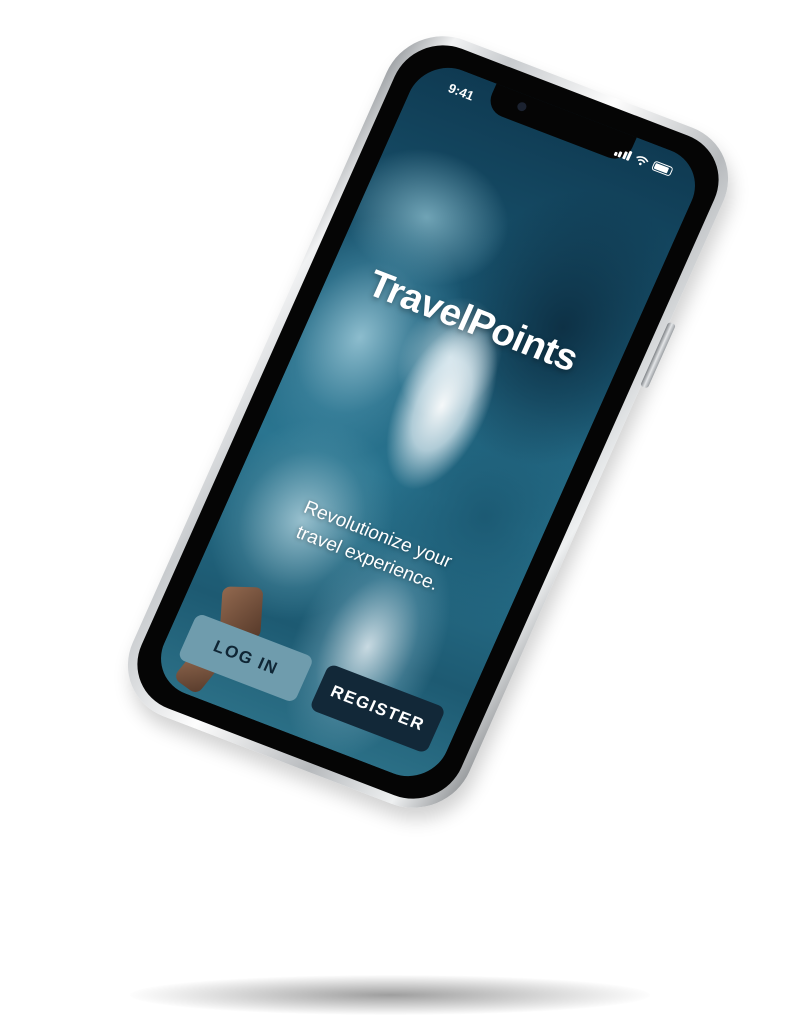  What do you see at coordinates (377, 708) in the screenshot?
I see `register-button: REGISTER` at bounding box center [377, 708].